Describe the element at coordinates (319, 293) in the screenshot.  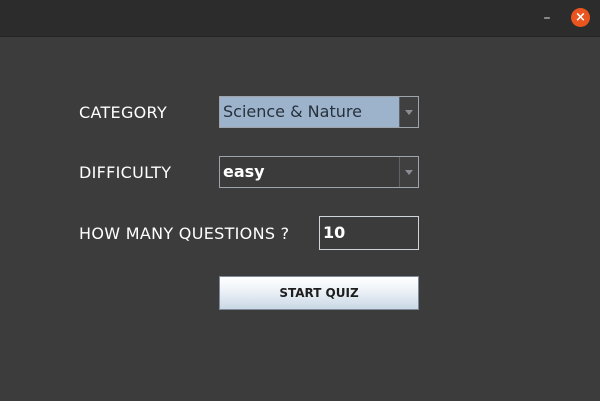
I see `start-quiz-button: START QUIZ` at that location.